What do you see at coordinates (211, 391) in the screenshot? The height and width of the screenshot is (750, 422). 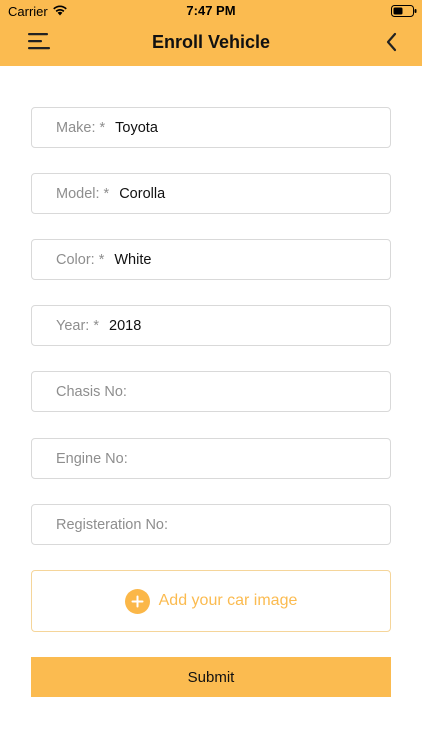 I see `chasis-no-field: Chasis No:` at bounding box center [211, 391].